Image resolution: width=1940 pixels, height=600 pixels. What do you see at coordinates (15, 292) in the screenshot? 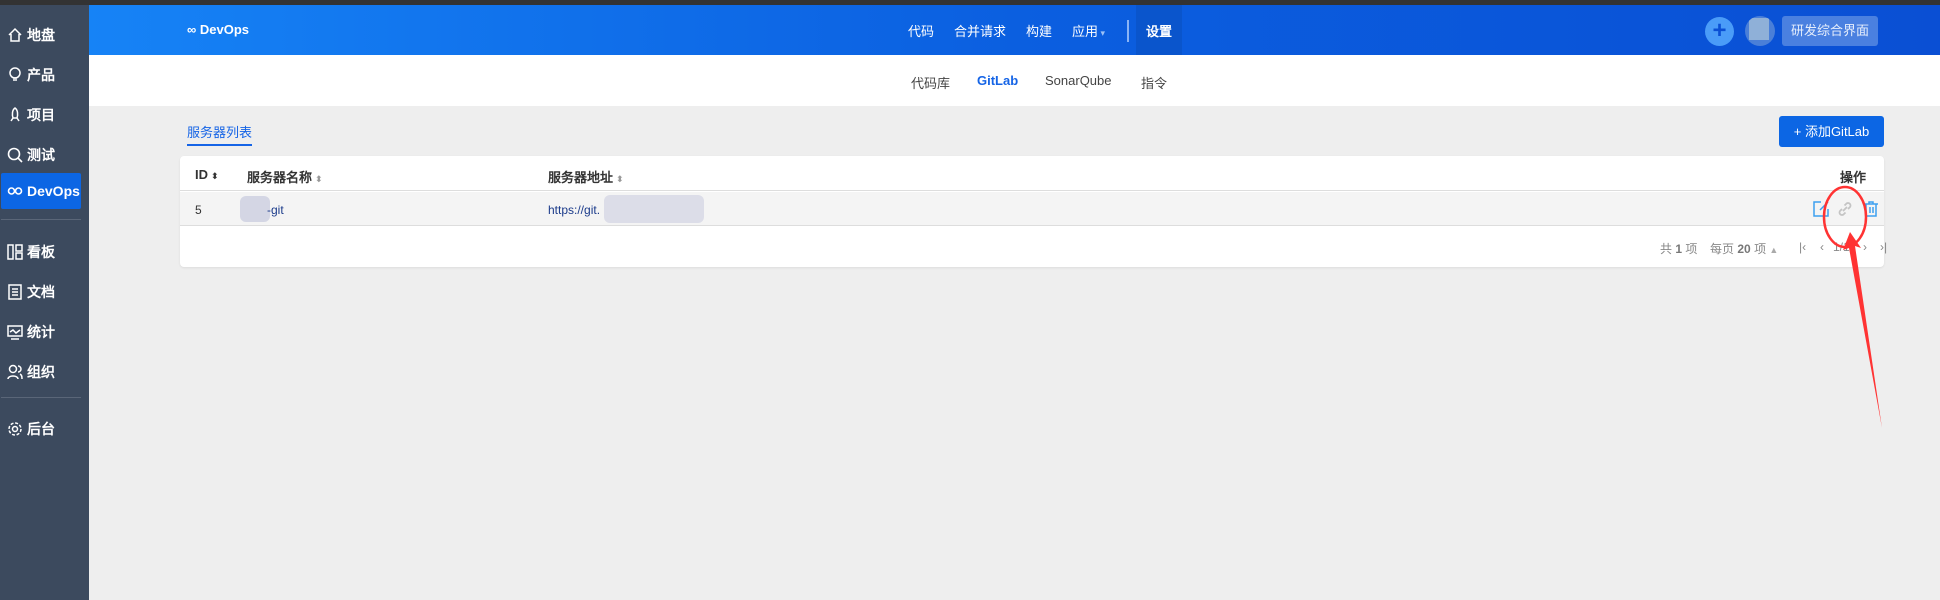
I see `document-icon` at bounding box center [15, 292].